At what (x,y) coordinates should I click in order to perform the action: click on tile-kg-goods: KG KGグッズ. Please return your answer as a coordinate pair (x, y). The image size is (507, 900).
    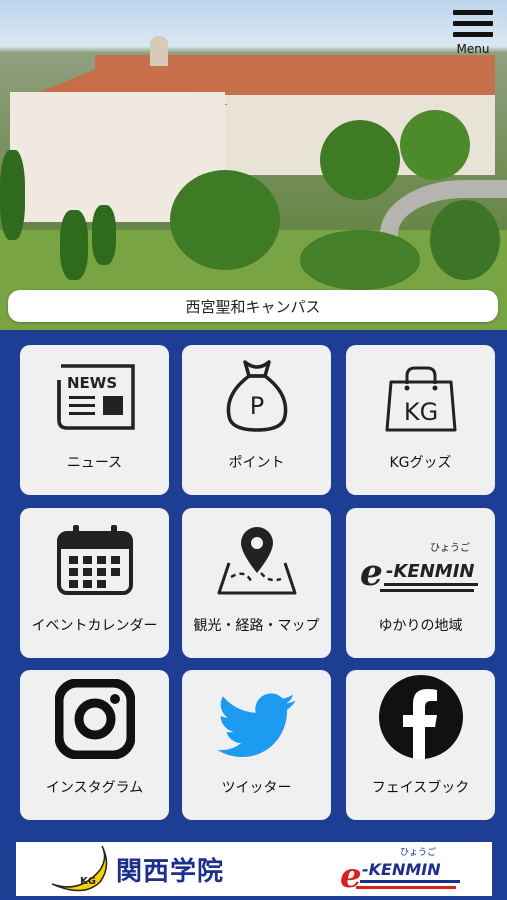
    Looking at the image, I should click on (420, 420).